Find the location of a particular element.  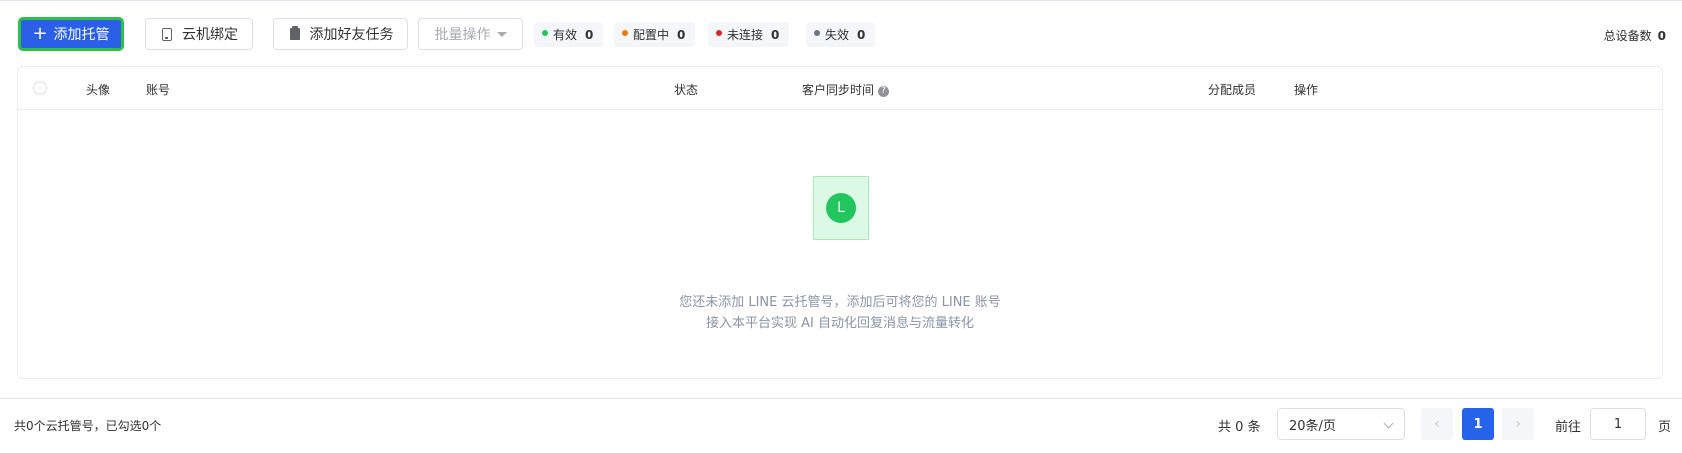

select-all-checkbox is located at coordinates (40, 88).